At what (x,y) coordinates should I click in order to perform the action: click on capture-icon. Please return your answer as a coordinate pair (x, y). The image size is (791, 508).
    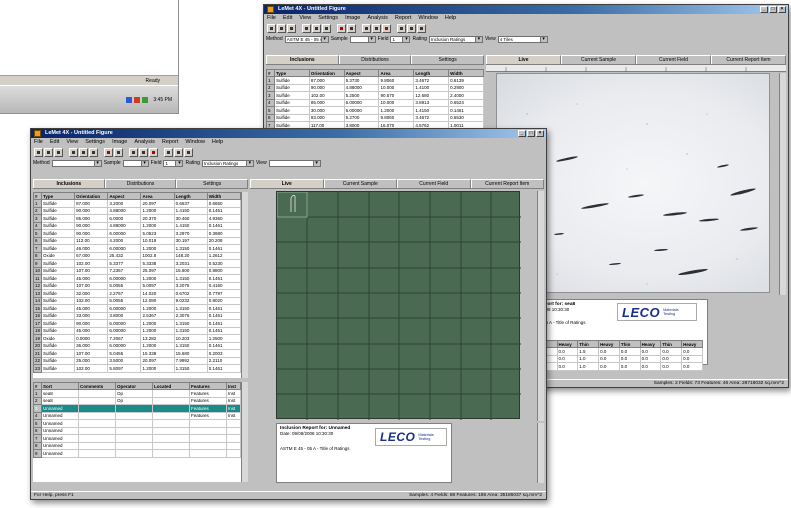
    Looking at the image, I should click on (118, 152).